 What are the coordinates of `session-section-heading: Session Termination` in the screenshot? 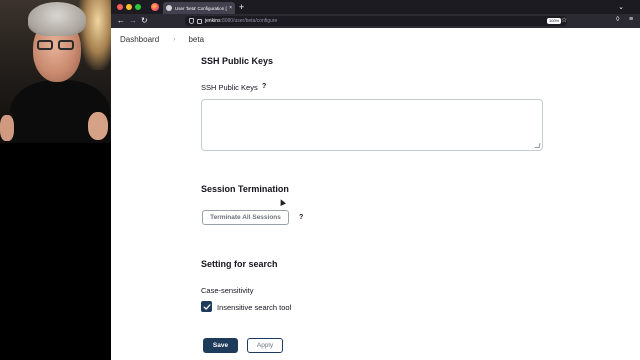 It's located at (245, 189).